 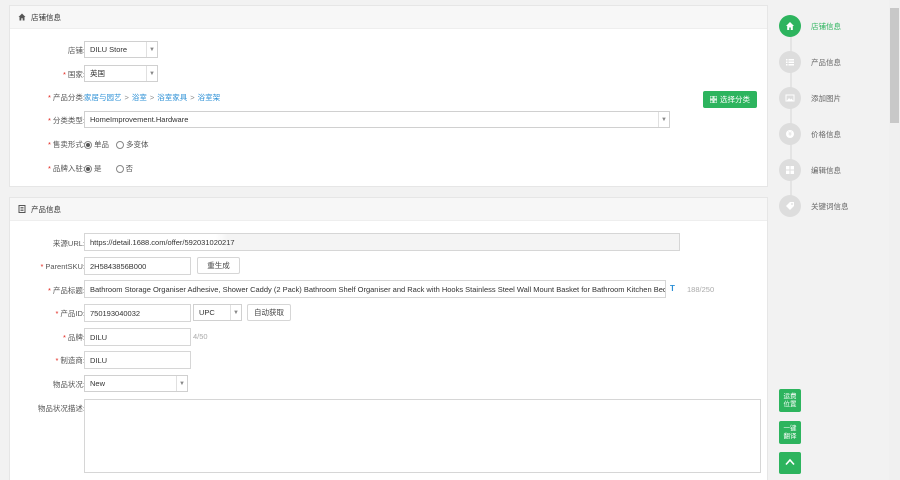 I want to click on store-select: DILU Store ▼, so click(x=121, y=49).